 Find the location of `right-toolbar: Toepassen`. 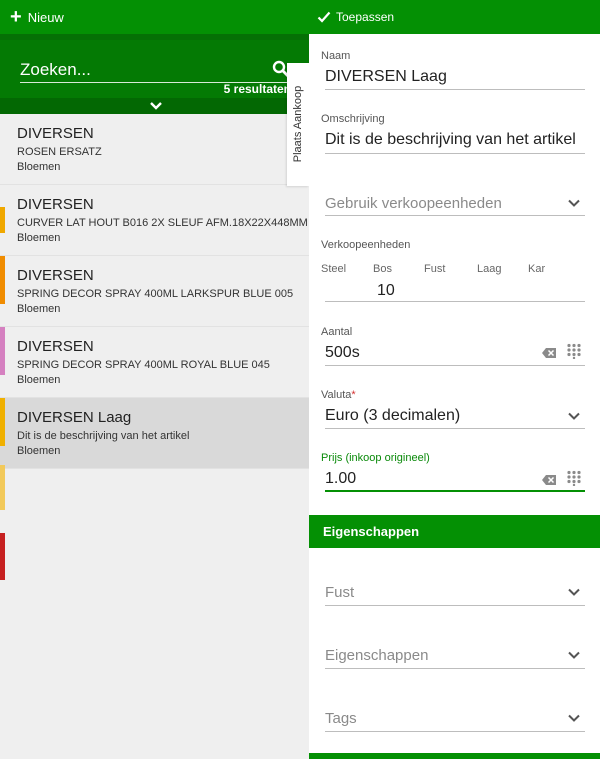

right-toolbar: Toepassen is located at coordinates (454, 17).